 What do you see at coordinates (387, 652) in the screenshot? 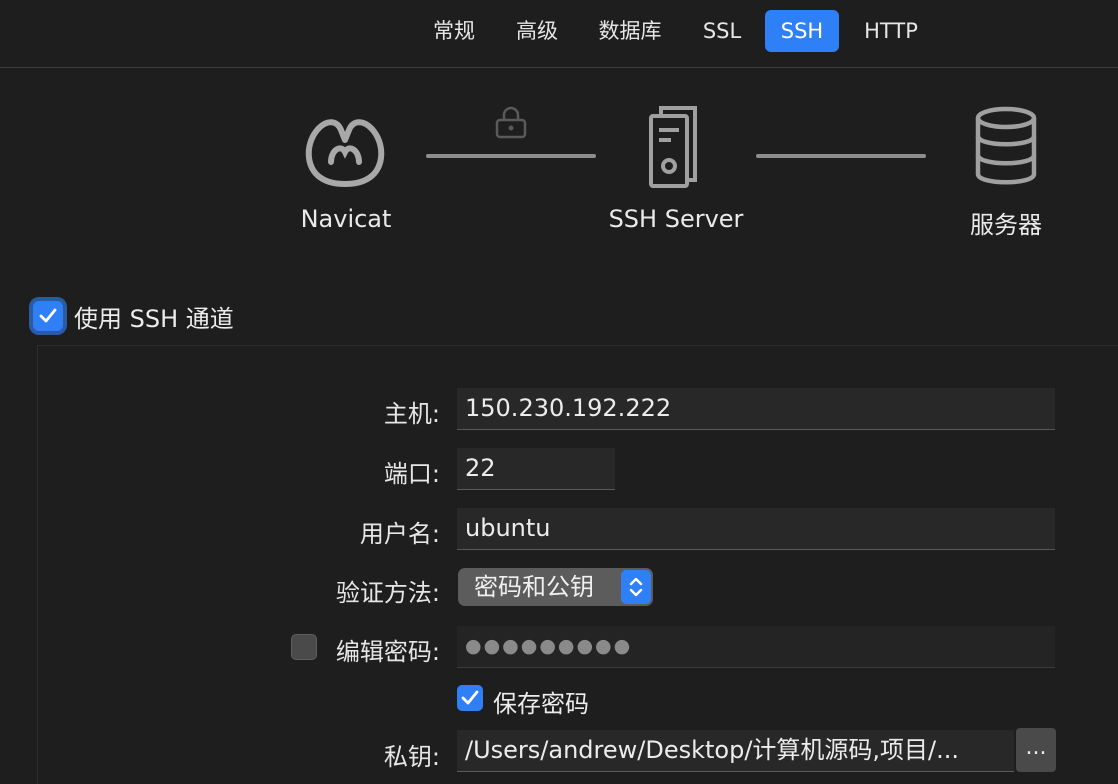
I see `edit-password-label: 编辑密码:` at bounding box center [387, 652].